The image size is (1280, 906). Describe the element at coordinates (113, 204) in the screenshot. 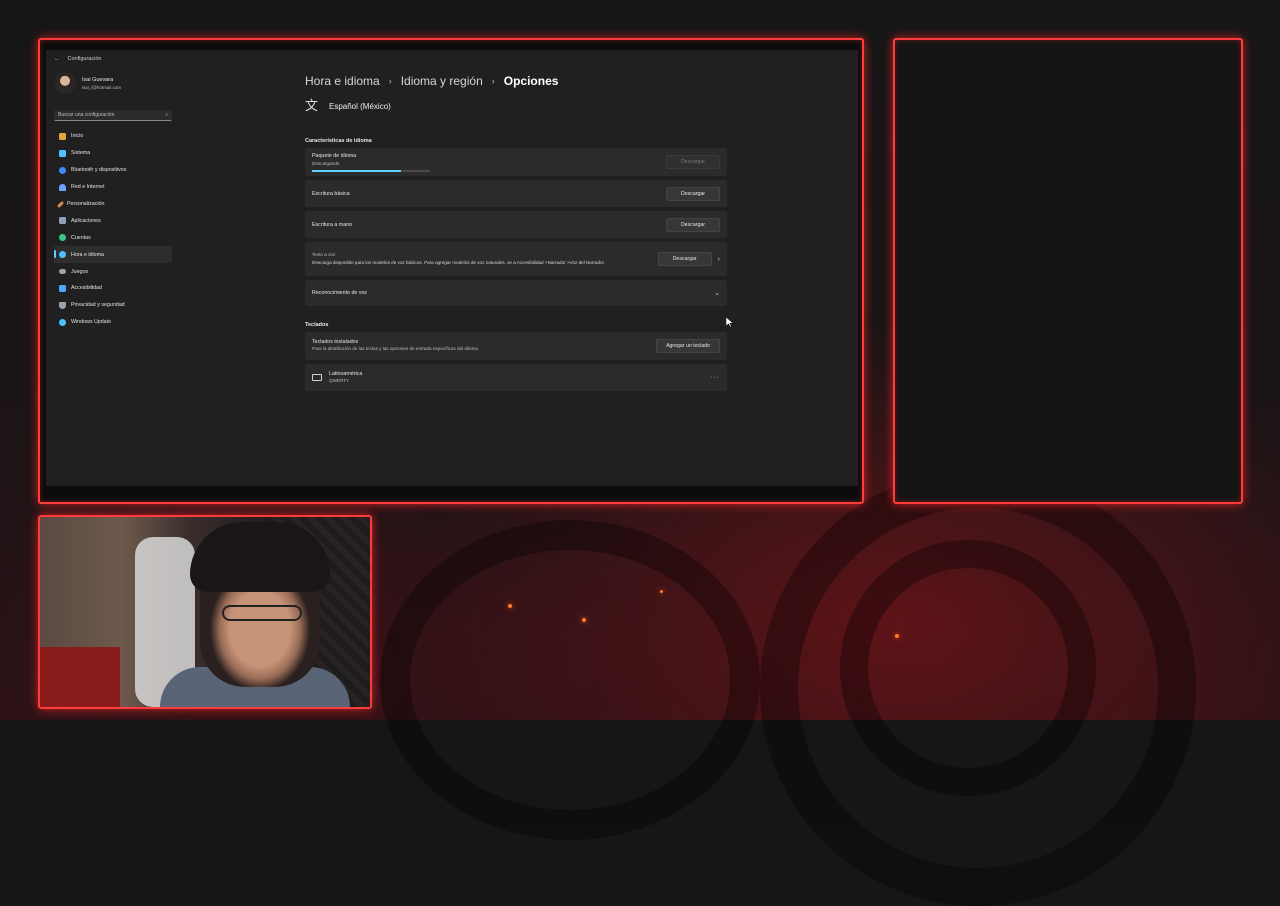

I see `sidebar-item-personalizacion: Personalización` at that location.